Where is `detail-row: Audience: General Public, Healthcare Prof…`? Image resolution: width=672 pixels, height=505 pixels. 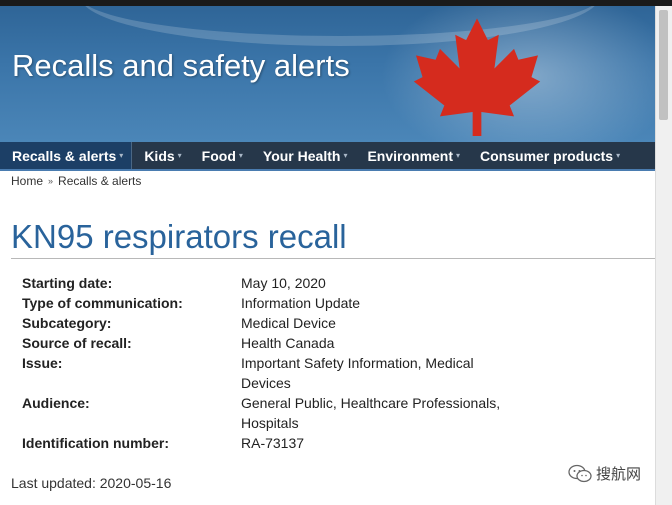
detail-row: Audience: General Public, Healthcare Prof… is located at coordinates (266, 413).